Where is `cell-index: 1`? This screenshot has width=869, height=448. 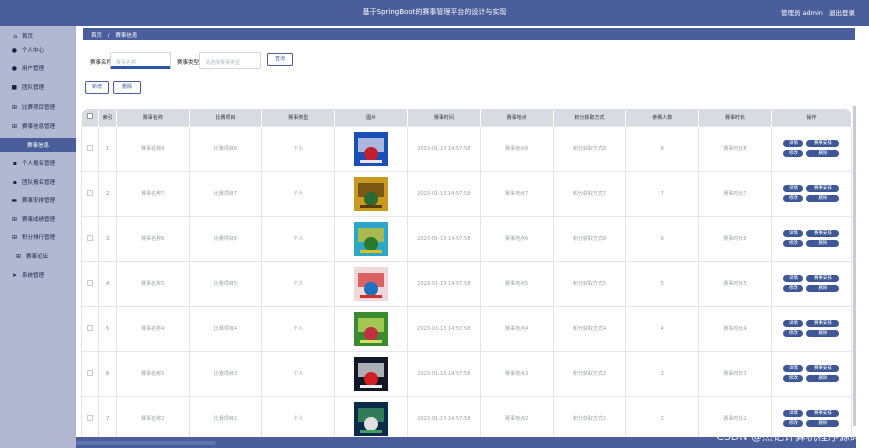
cell-index: 1 is located at coordinates (107, 148).